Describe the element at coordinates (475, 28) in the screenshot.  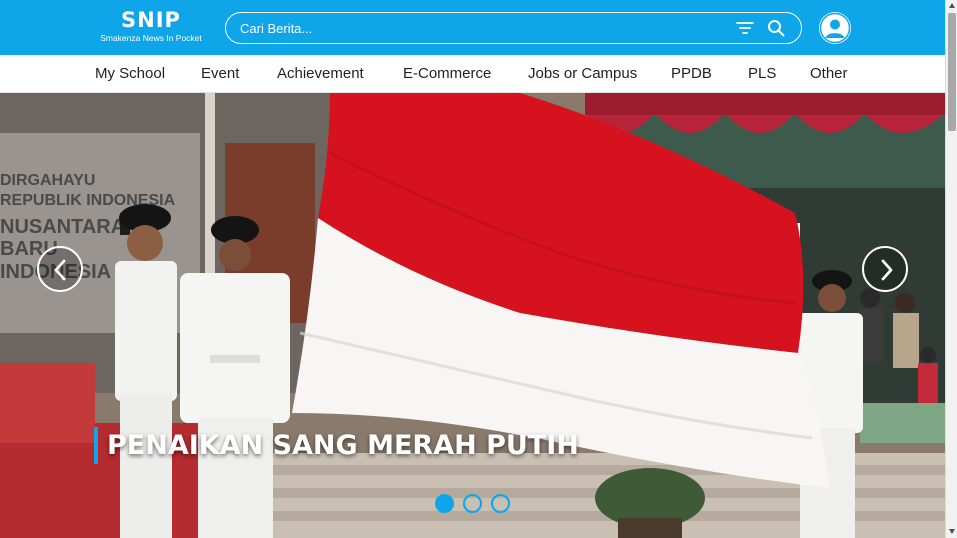
I see `search-input` at that location.